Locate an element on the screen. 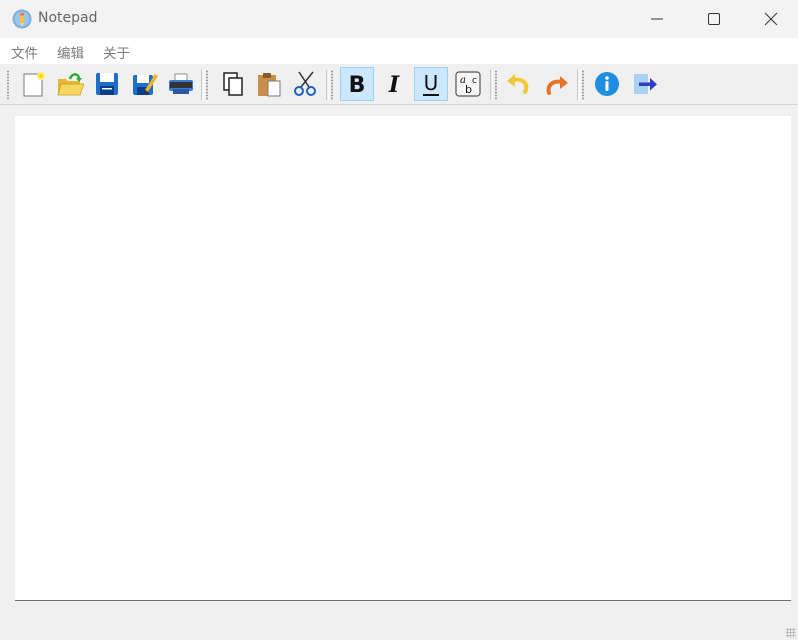 This screenshot has height=640, width=798. new-file-icon is located at coordinates (34, 84).